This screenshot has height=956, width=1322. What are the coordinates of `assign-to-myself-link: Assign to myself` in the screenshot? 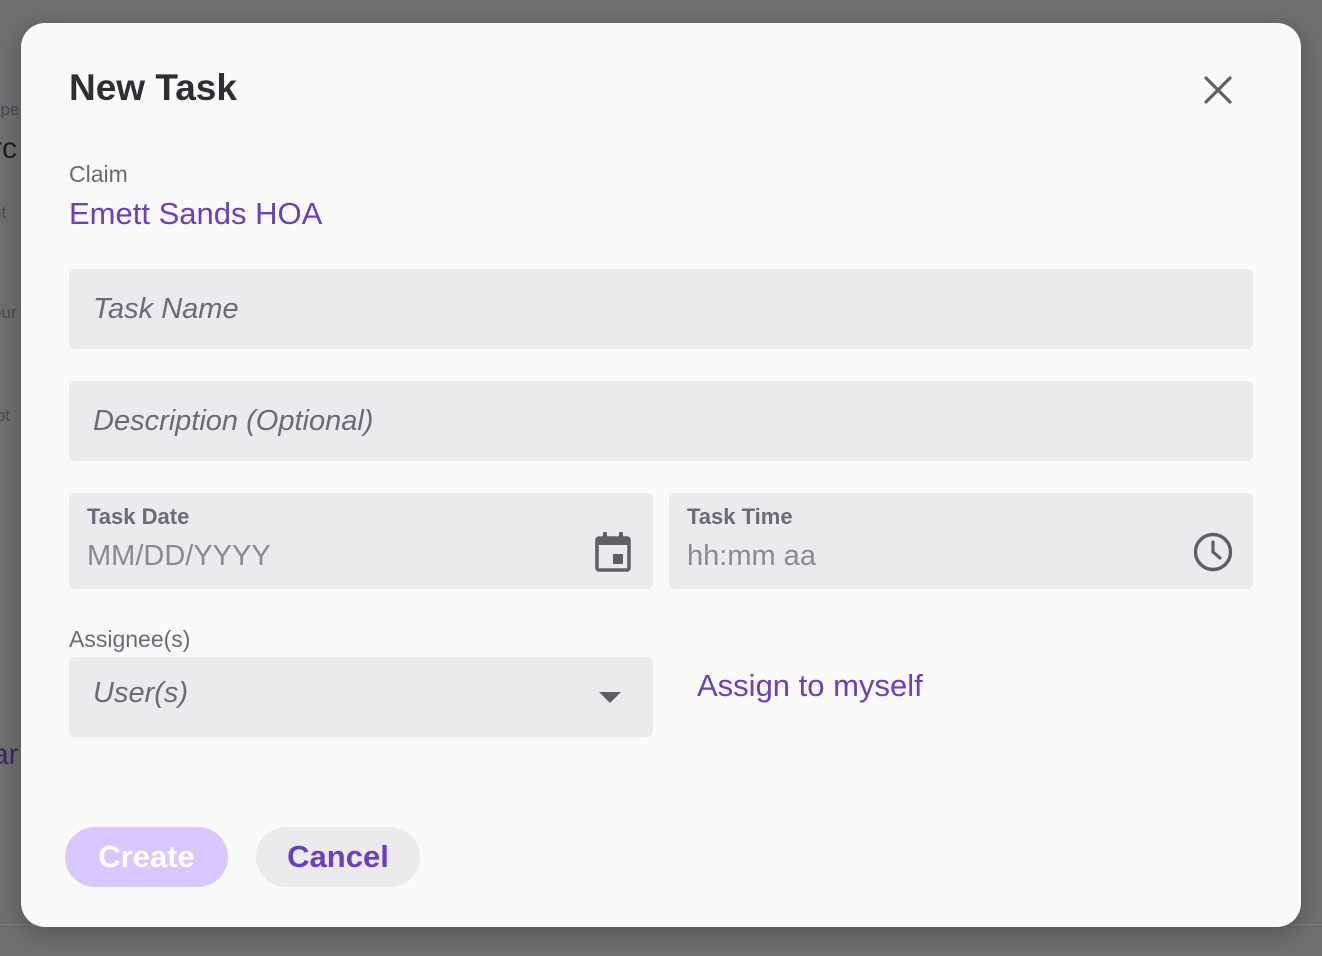 It's located at (810, 686).